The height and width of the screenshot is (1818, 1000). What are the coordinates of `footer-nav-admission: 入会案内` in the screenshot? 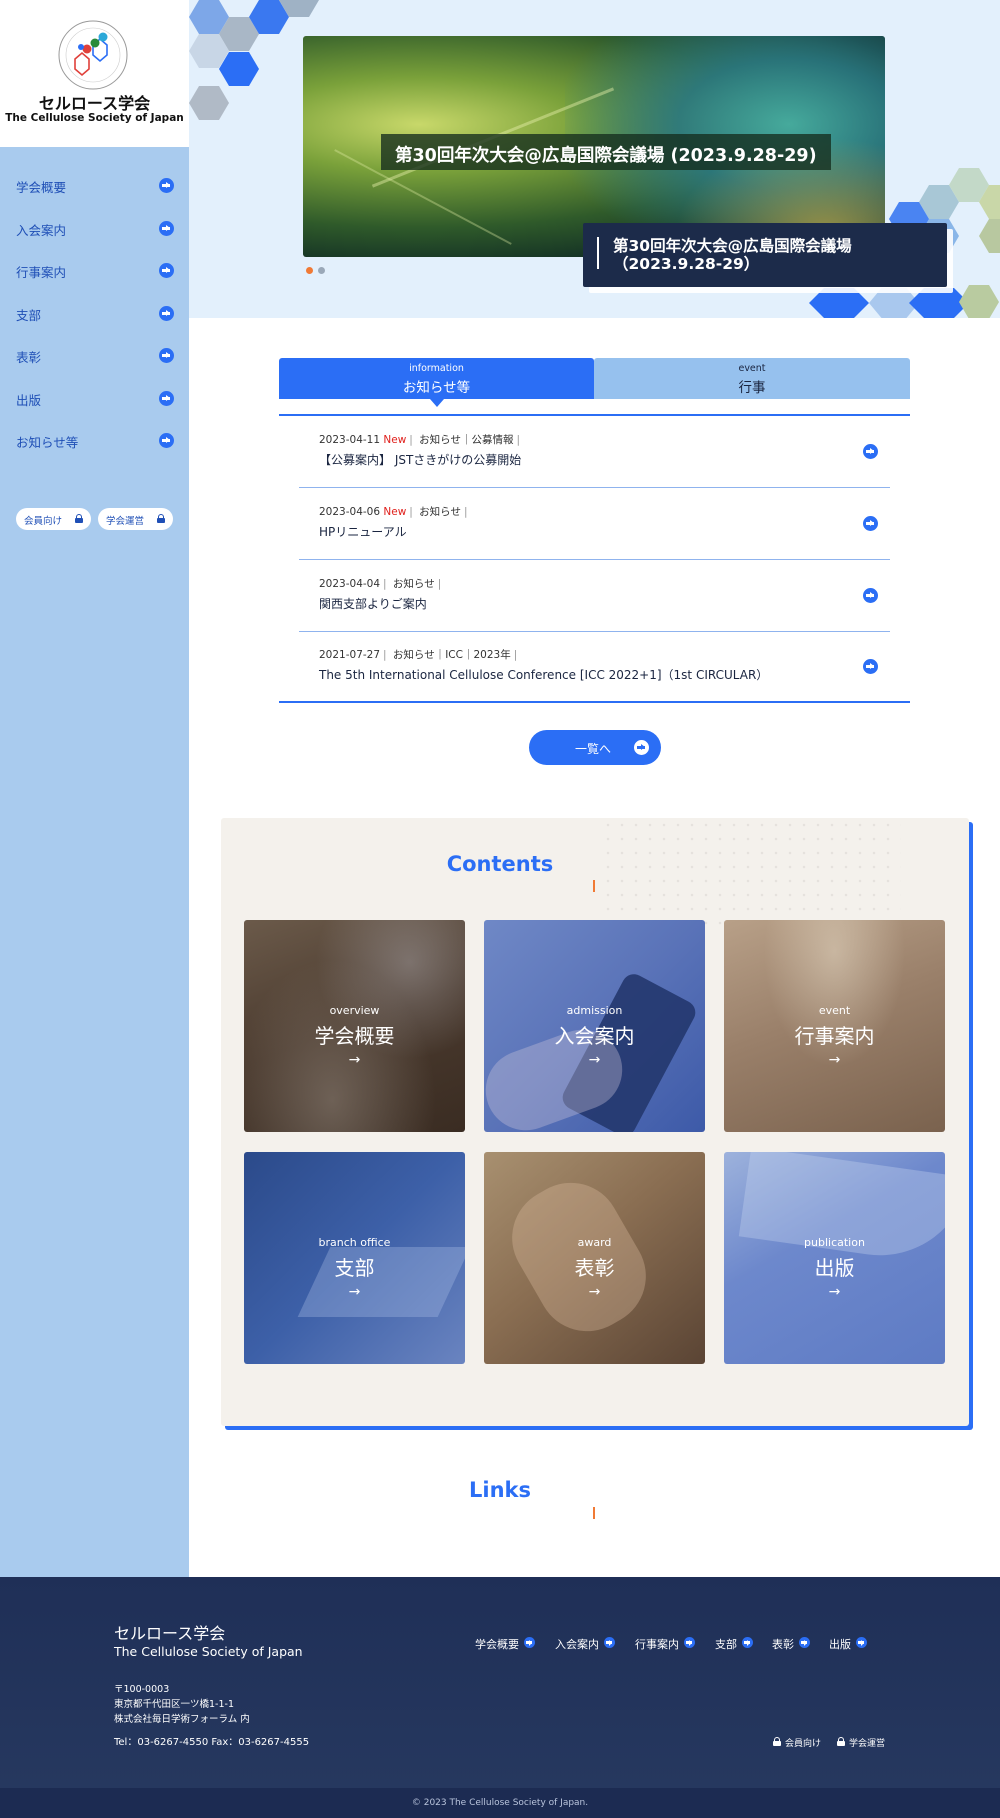 It's located at (585, 1644).